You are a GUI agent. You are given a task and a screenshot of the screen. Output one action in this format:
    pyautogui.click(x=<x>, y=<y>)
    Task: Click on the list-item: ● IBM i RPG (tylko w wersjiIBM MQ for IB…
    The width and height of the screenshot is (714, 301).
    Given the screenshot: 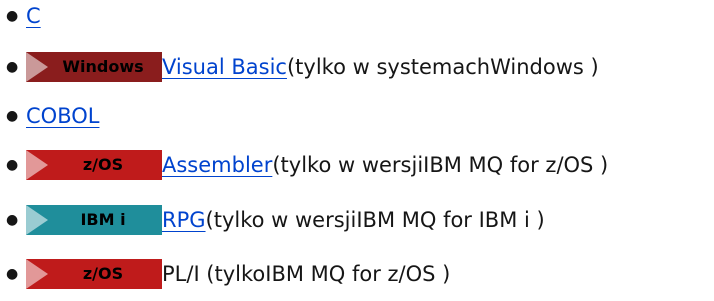 What is the action you would take?
    pyautogui.click(x=275, y=220)
    